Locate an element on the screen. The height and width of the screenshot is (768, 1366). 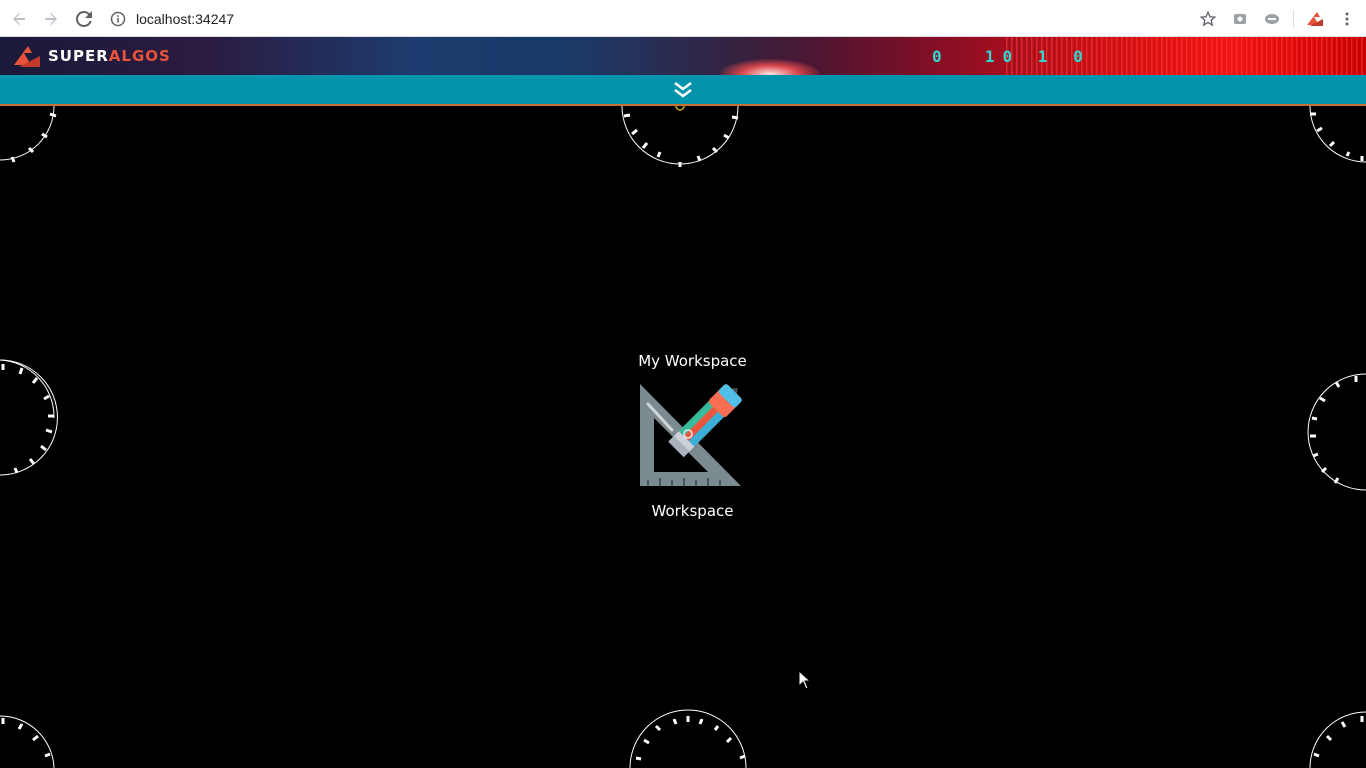
url-text: localhost:34247 is located at coordinates (185, 19).